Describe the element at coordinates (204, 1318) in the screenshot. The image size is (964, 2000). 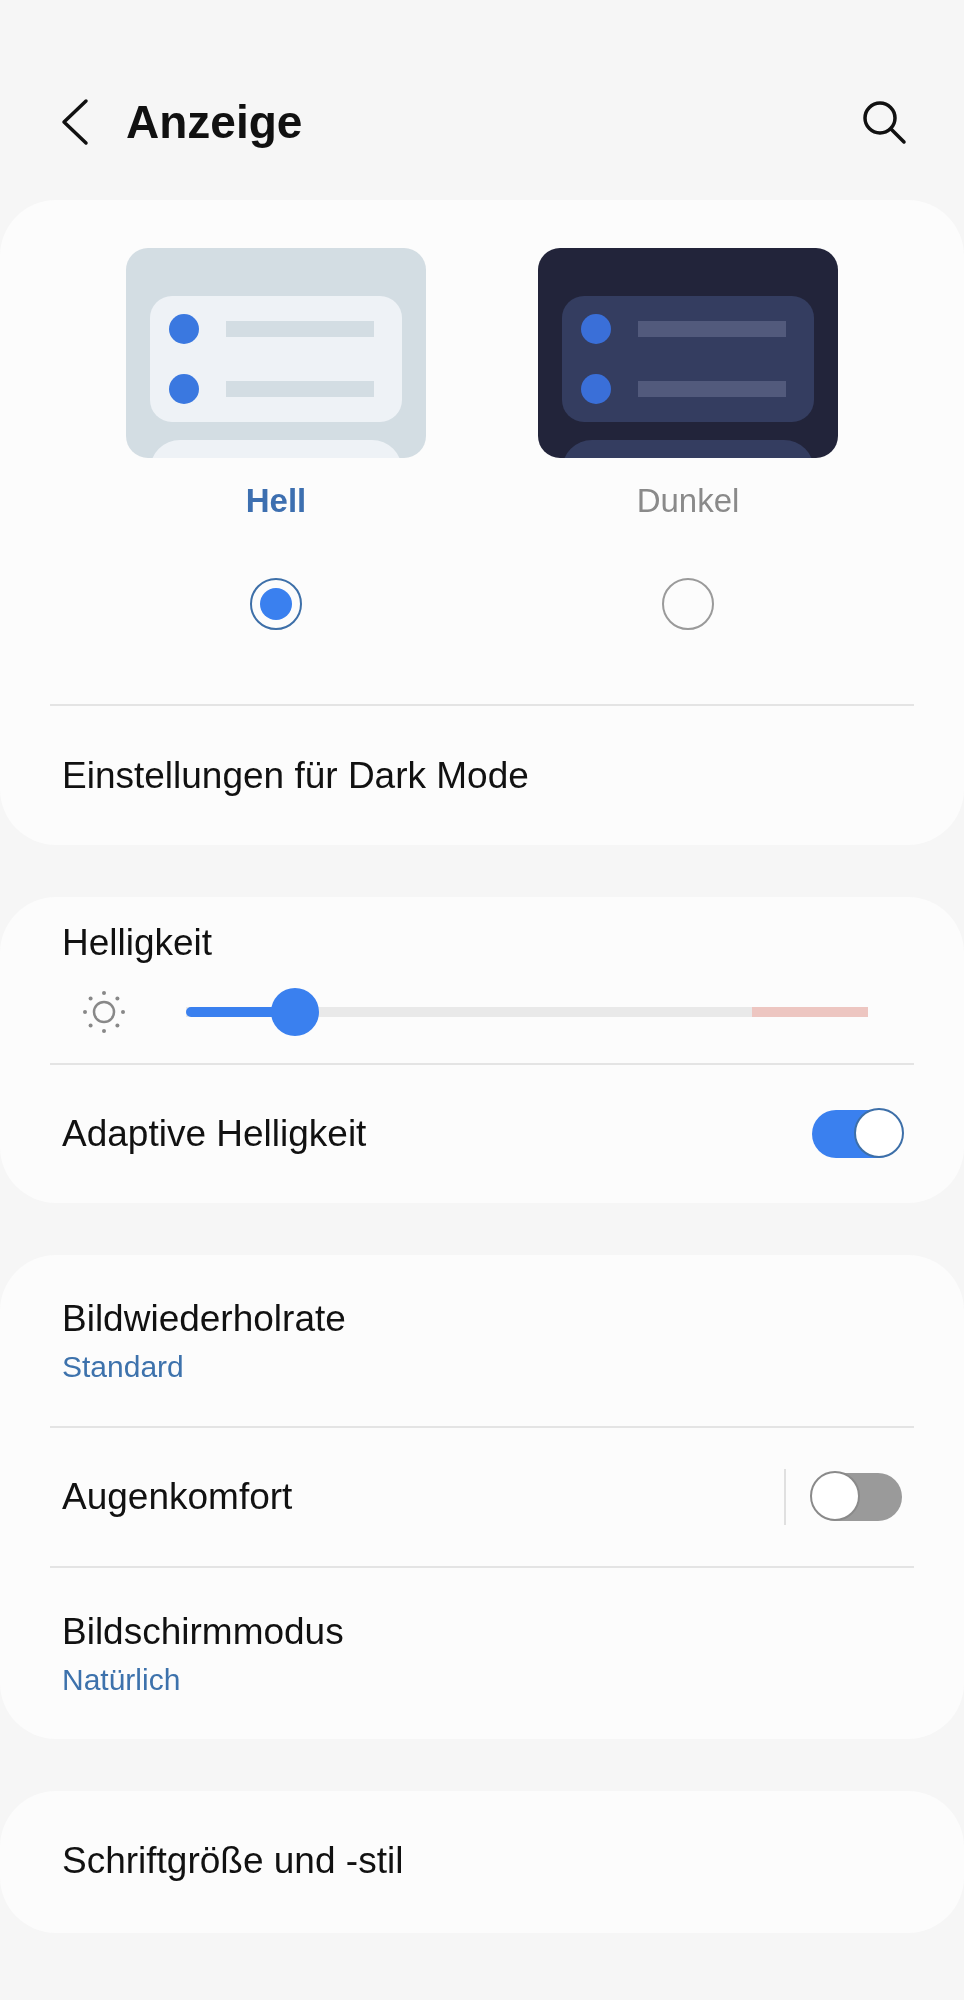
I see `setting-title: Bildwiederholrate` at that location.